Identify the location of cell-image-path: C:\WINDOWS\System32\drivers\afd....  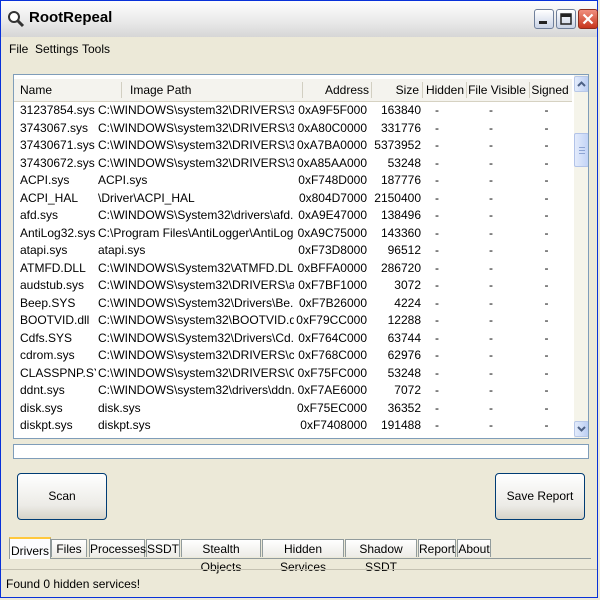
(196, 215).